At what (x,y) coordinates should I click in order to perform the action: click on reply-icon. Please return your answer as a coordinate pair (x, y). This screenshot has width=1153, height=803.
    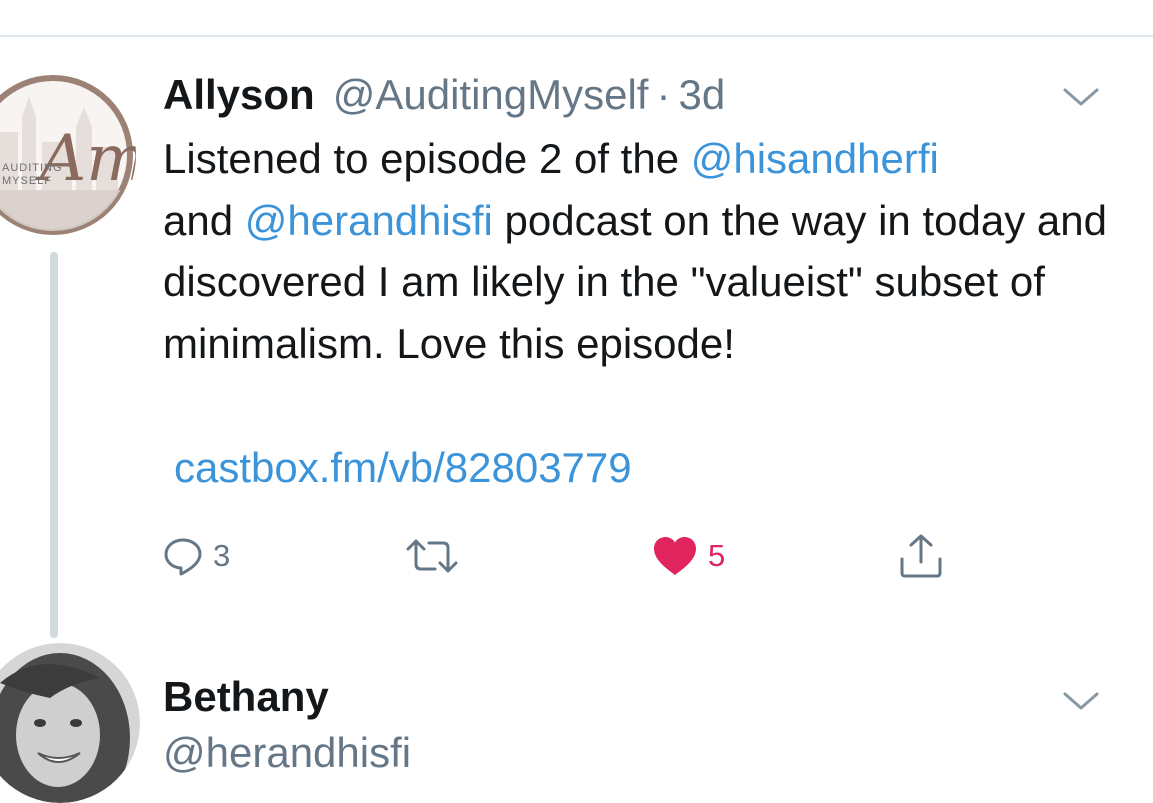
    Looking at the image, I should click on (183, 557).